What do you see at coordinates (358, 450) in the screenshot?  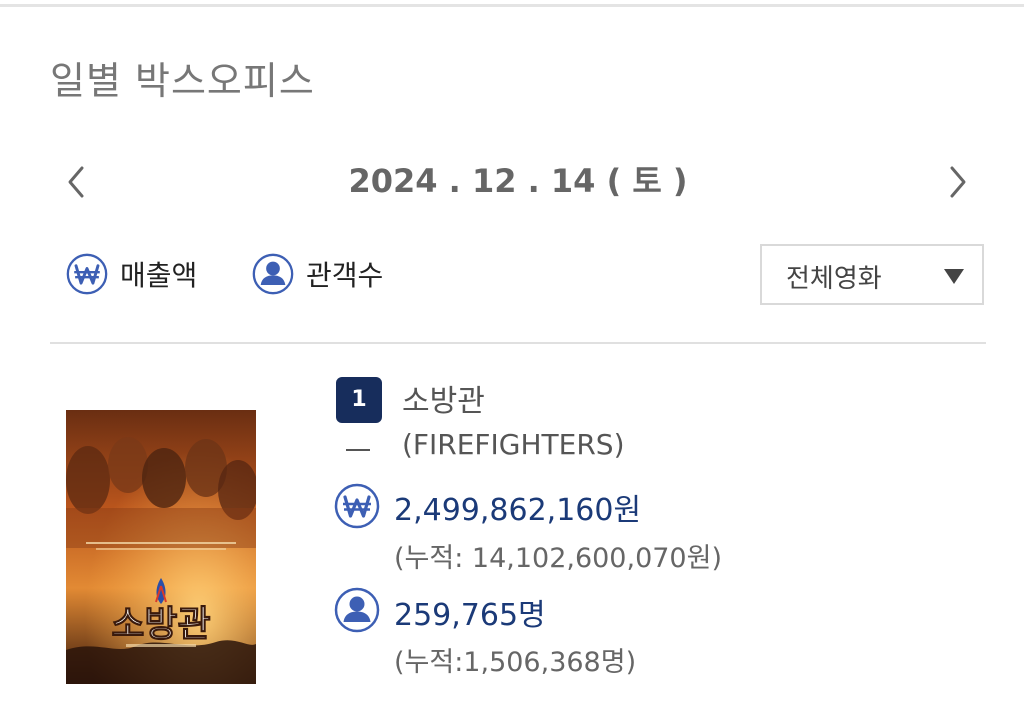 I see `rank-change-indicator` at bounding box center [358, 450].